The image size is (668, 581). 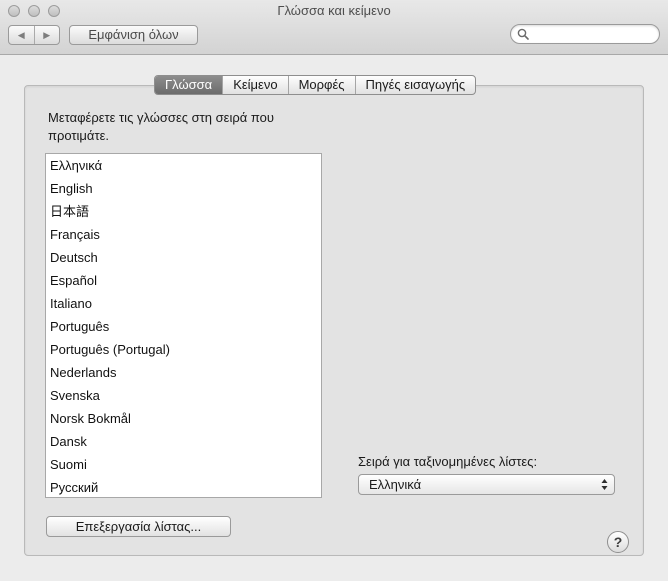 What do you see at coordinates (593, 34) in the screenshot?
I see `search-input` at bounding box center [593, 34].